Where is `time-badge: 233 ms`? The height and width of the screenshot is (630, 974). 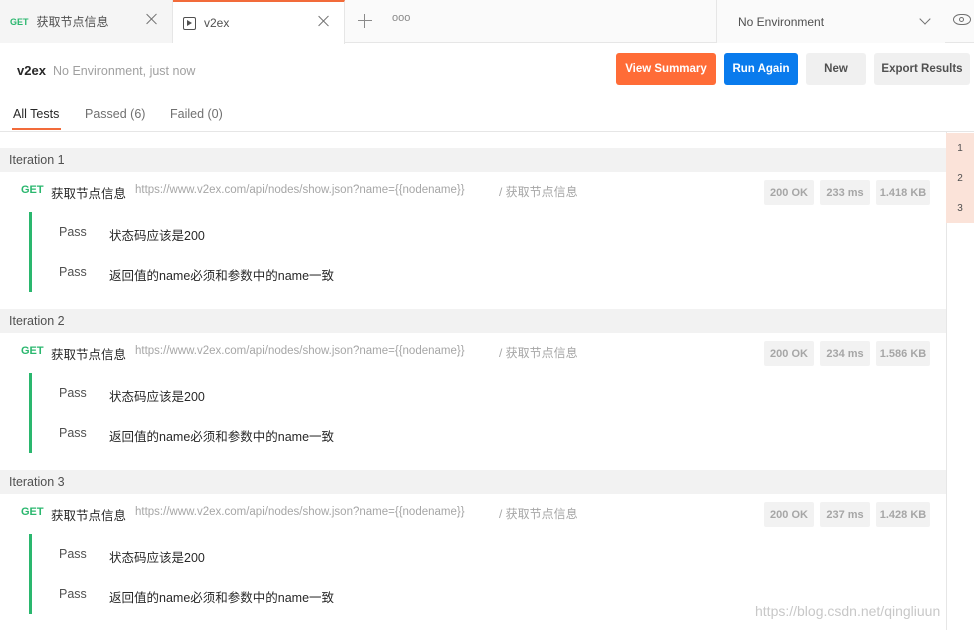
time-badge: 233 ms is located at coordinates (845, 192).